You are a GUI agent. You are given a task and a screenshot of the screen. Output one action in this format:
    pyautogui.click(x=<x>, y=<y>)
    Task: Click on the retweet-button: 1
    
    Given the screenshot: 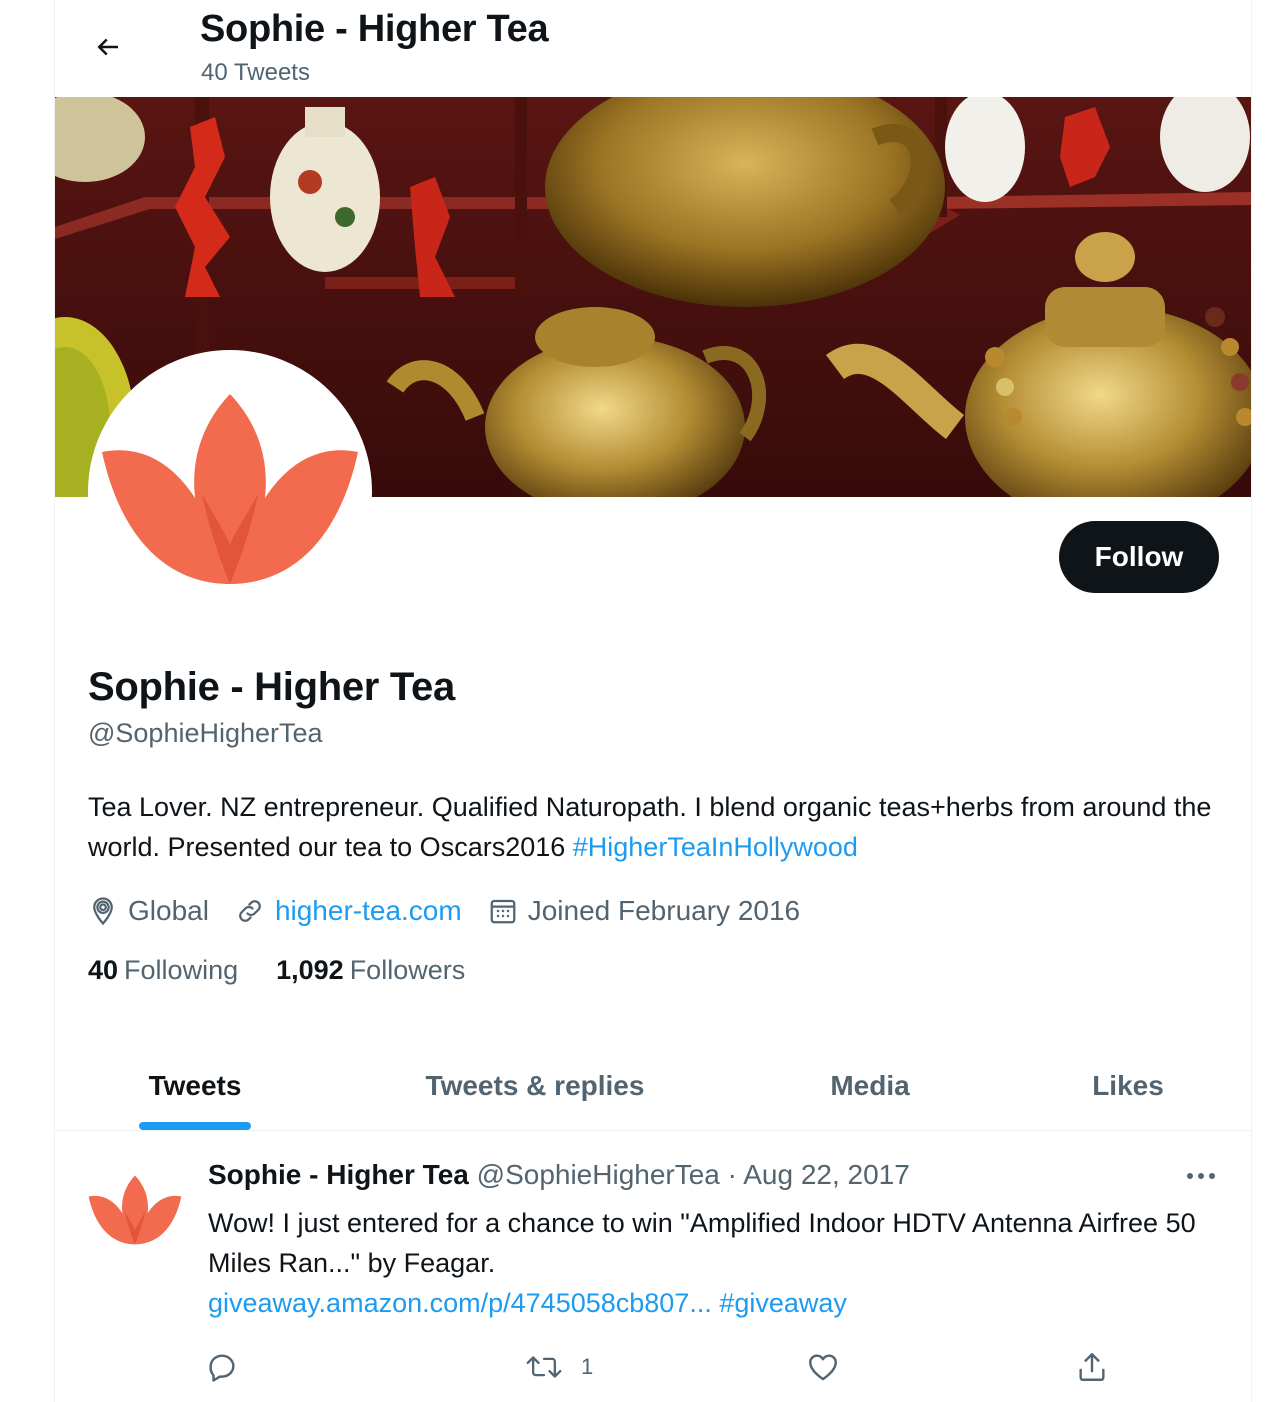 What is the action you would take?
    pyautogui.click(x=559, y=1367)
    